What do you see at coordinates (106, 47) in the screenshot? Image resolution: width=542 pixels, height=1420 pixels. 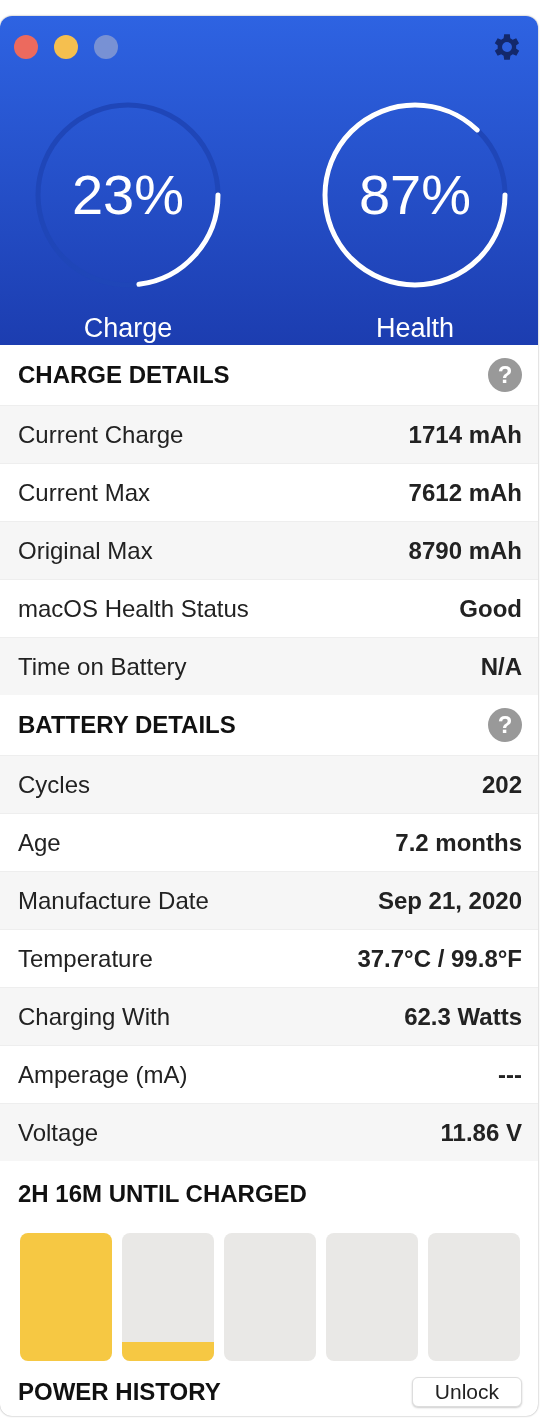 I see `zoom-icon` at bounding box center [106, 47].